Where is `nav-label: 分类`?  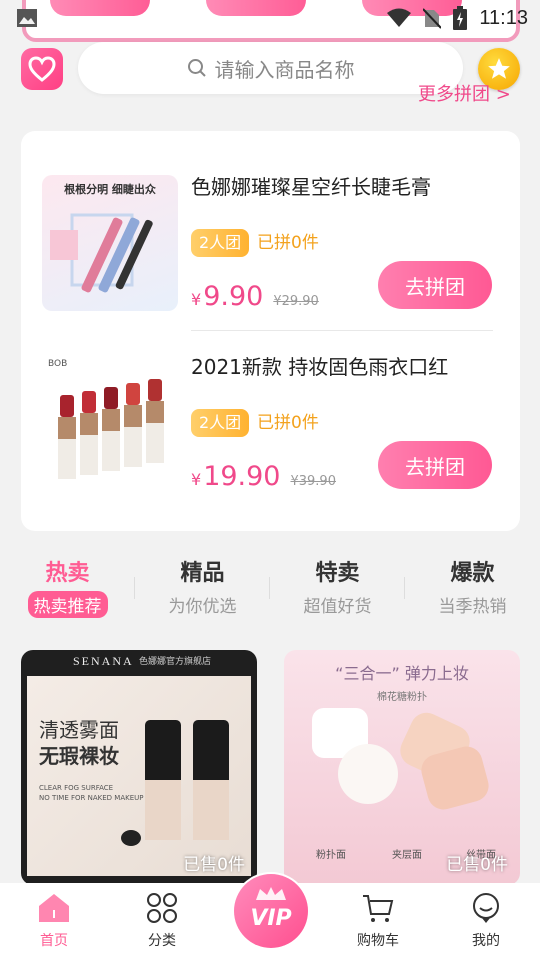 nav-label: 分类 is located at coordinates (162, 941).